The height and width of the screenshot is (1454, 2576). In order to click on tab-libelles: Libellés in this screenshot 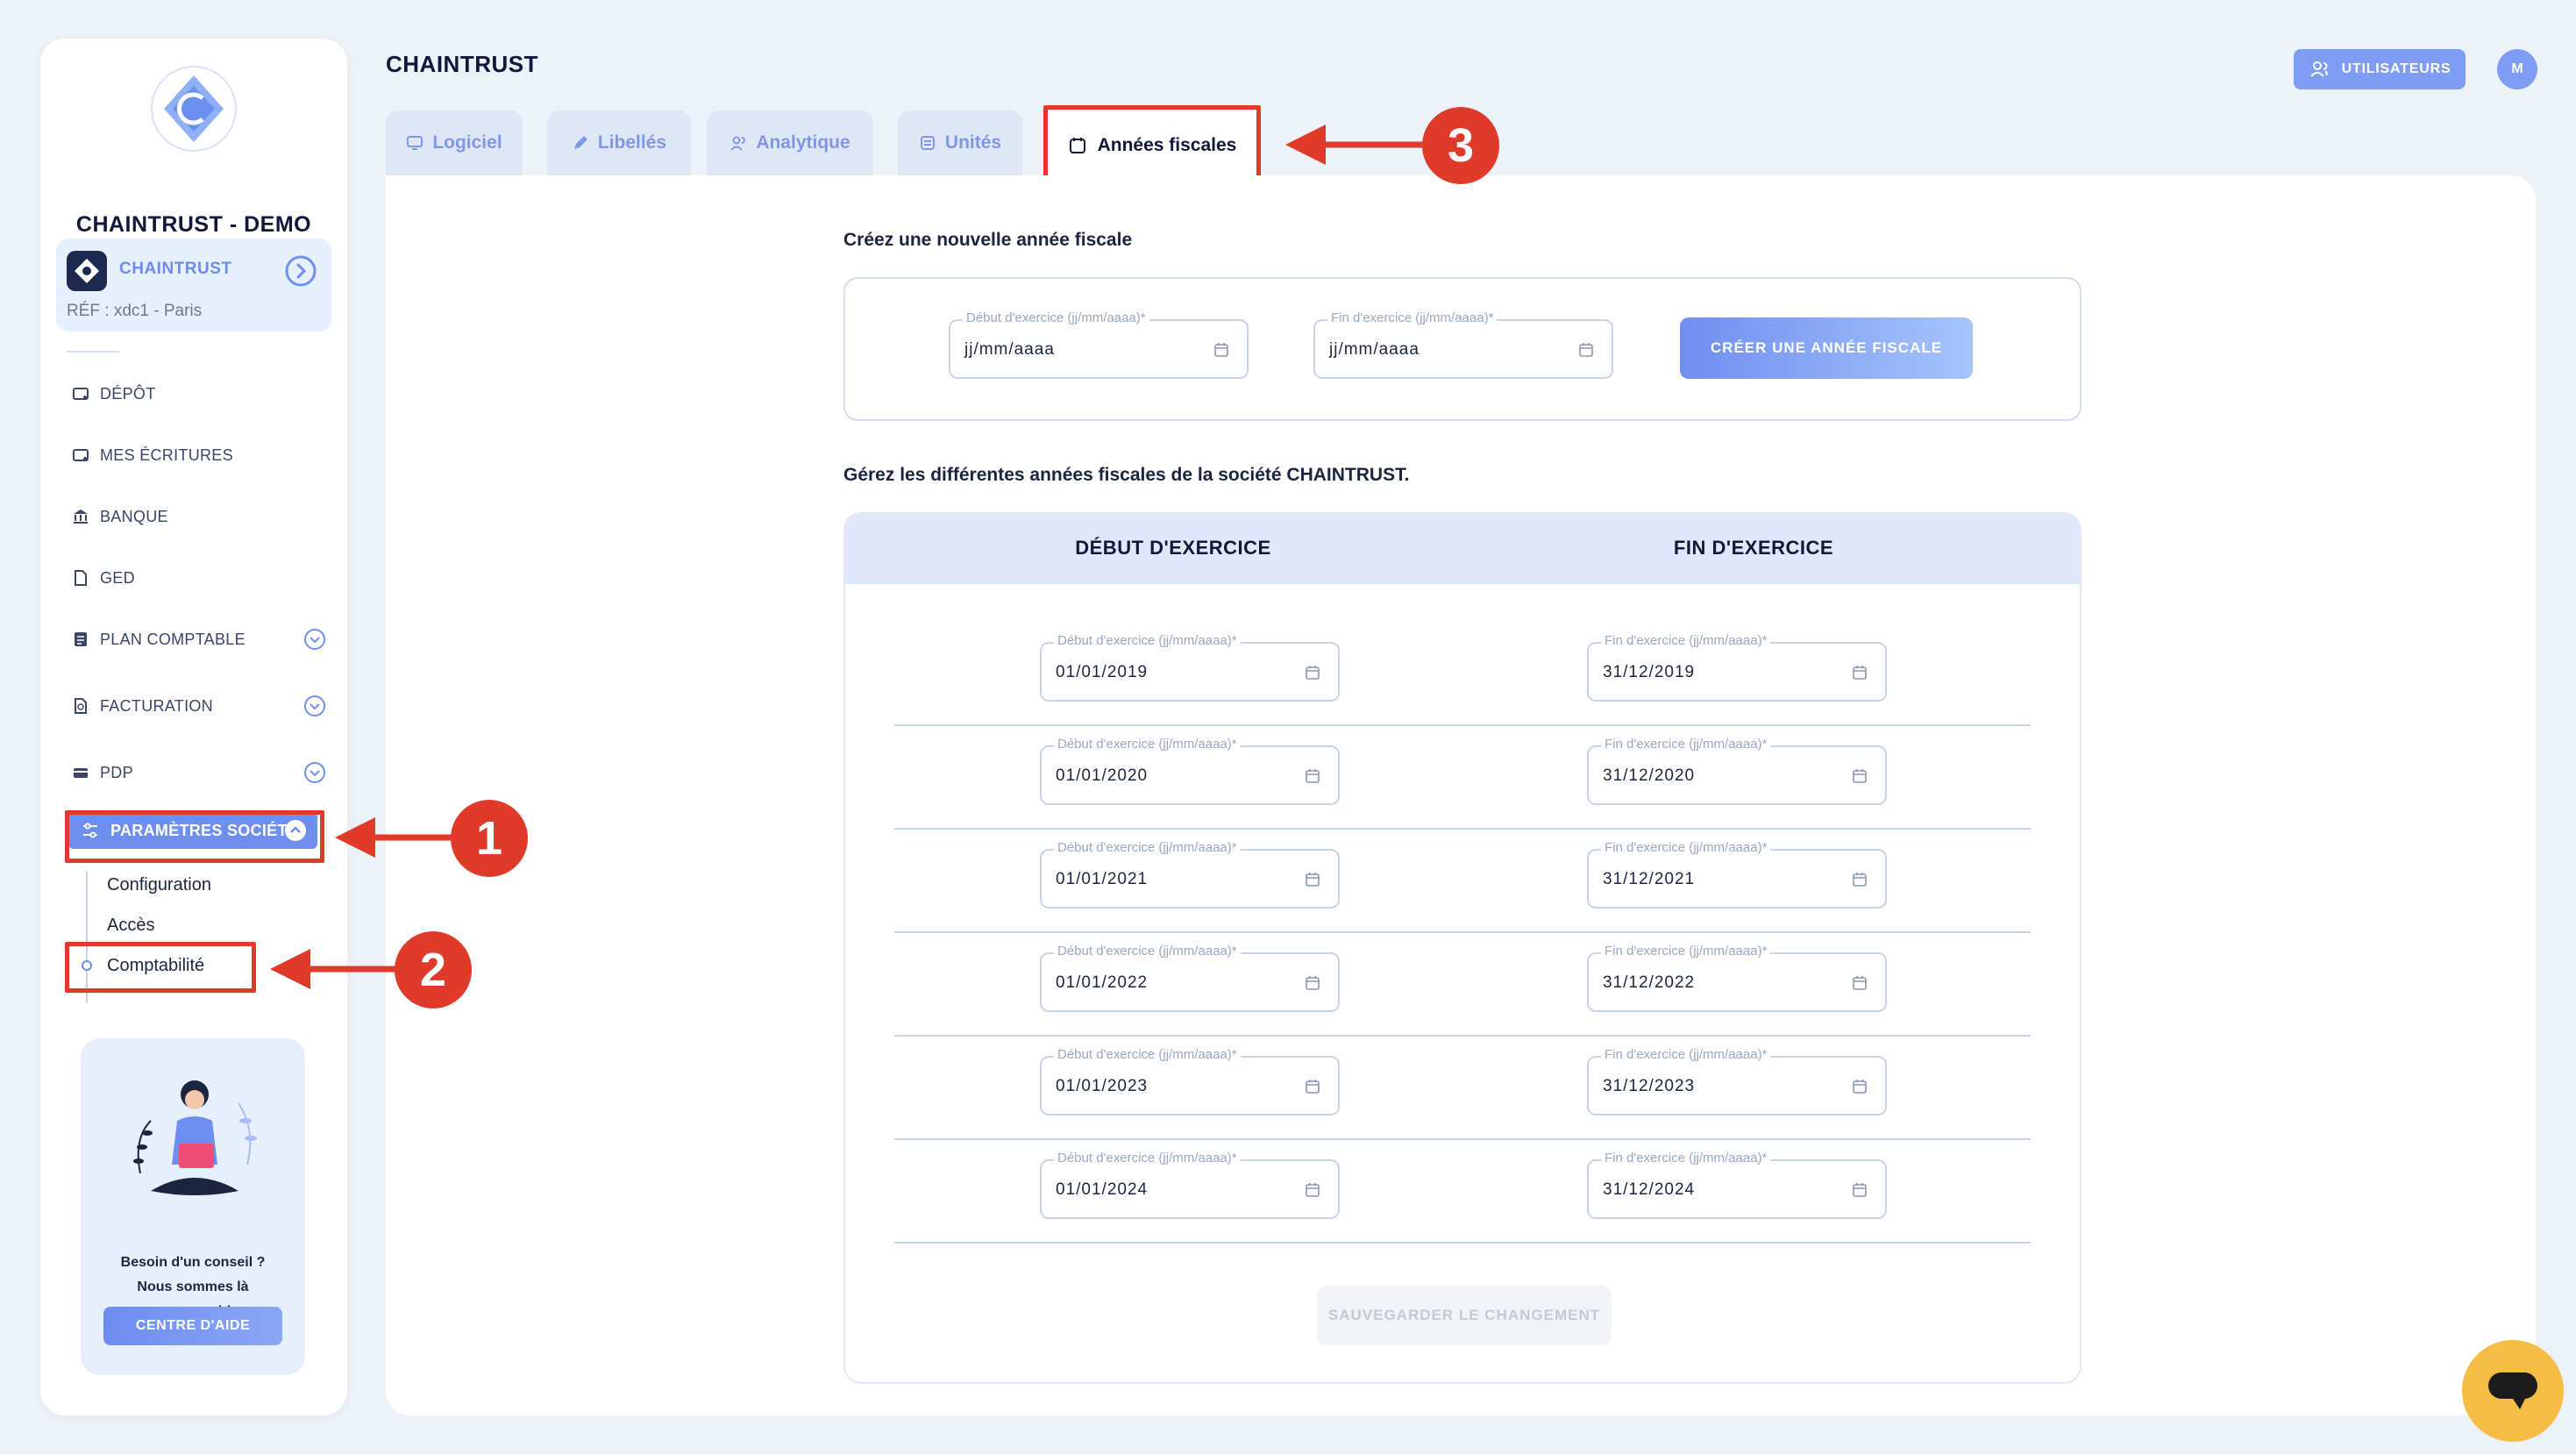, I will do `click(619, 143)`.